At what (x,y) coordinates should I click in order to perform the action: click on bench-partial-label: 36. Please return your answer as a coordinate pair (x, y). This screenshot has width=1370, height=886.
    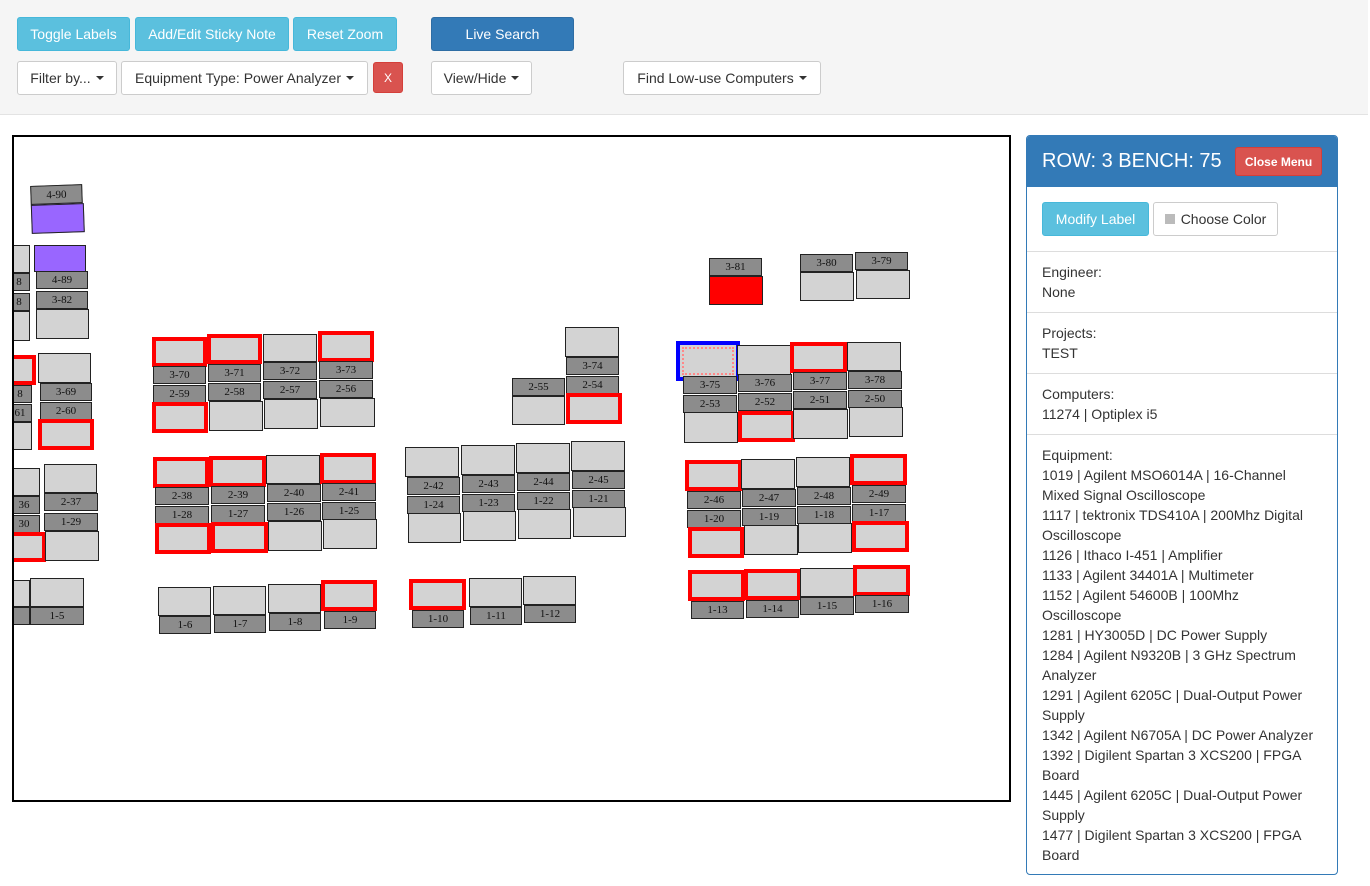
    Looking at the image, I should click on (27, 505).